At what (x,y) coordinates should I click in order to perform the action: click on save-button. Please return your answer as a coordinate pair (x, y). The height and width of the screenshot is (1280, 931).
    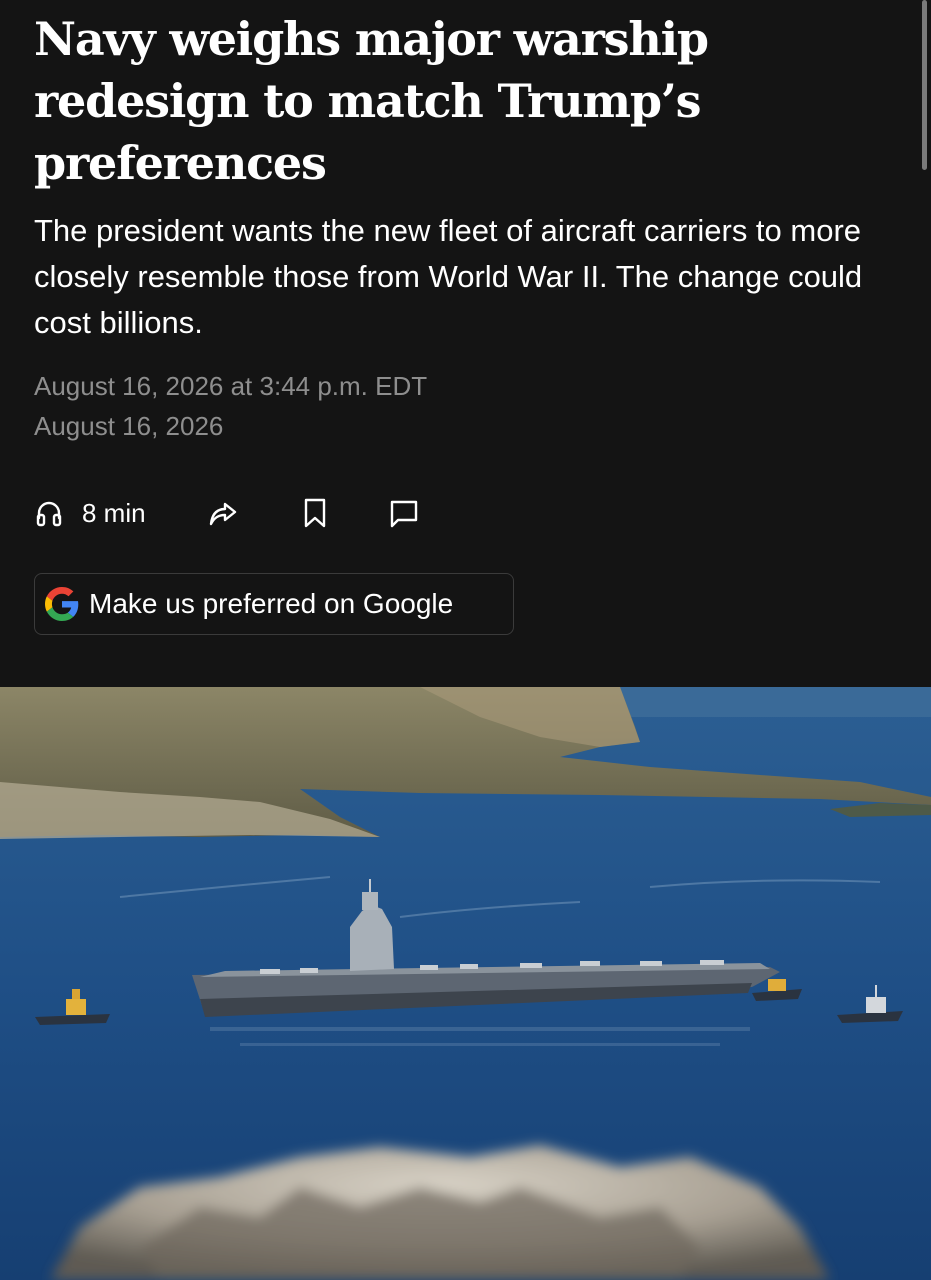
    Looking at the image, I should click on (315, 513).